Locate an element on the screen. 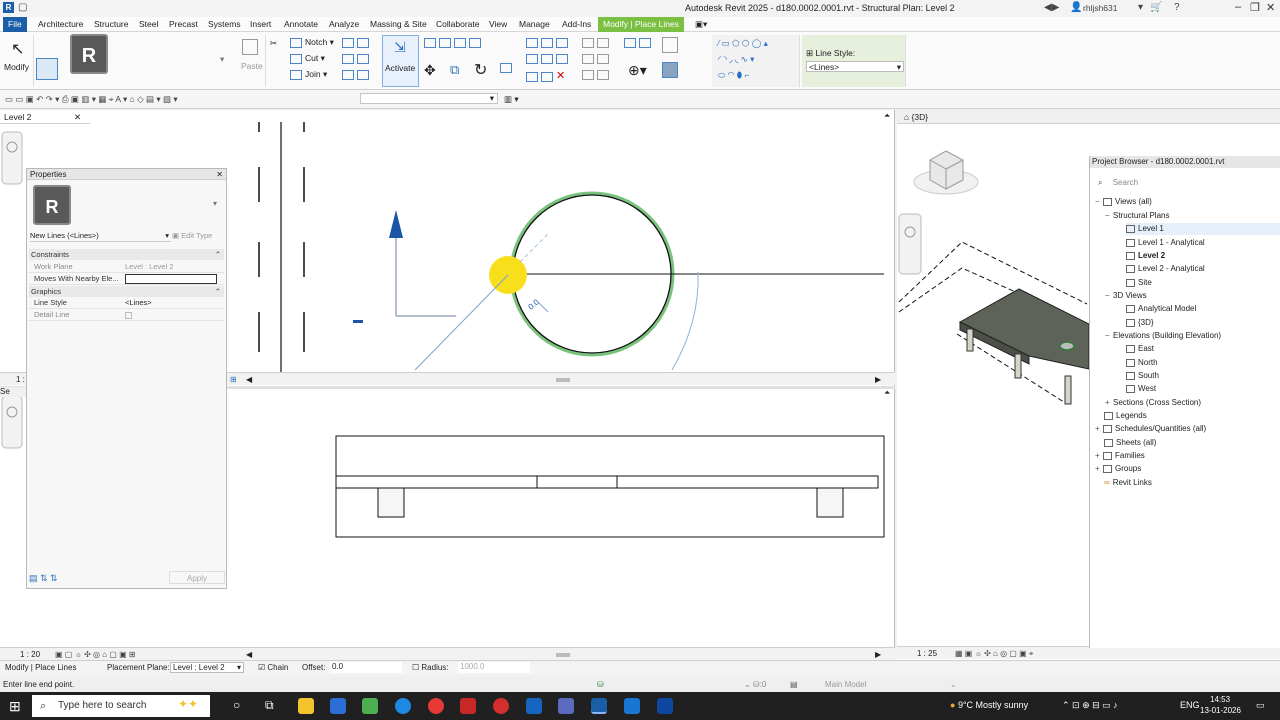 The image size is (1280, 720). view-control-icons: ▦ ▣ ☼ ✣ ⌂ ◎ ▢ ▣ ⌖ is located at coordinates (994, 653).